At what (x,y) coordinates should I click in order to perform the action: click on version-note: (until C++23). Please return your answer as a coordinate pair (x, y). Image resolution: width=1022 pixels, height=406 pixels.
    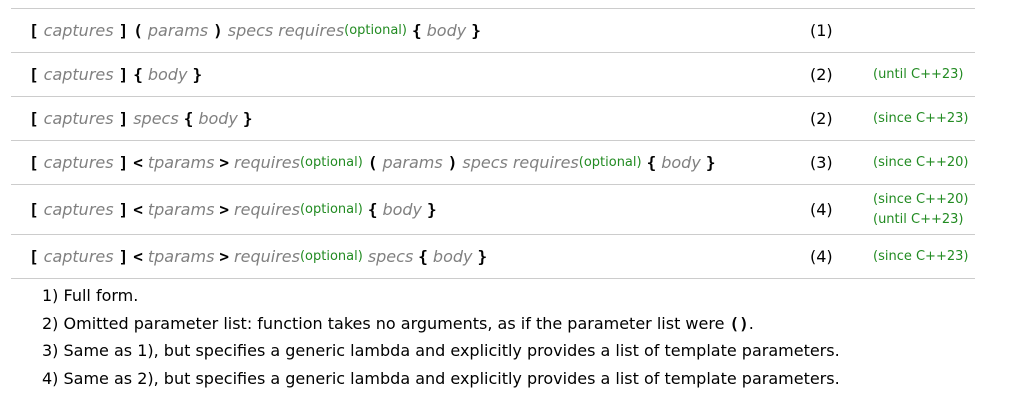
    Looking at the image, I should click on (918, 74).